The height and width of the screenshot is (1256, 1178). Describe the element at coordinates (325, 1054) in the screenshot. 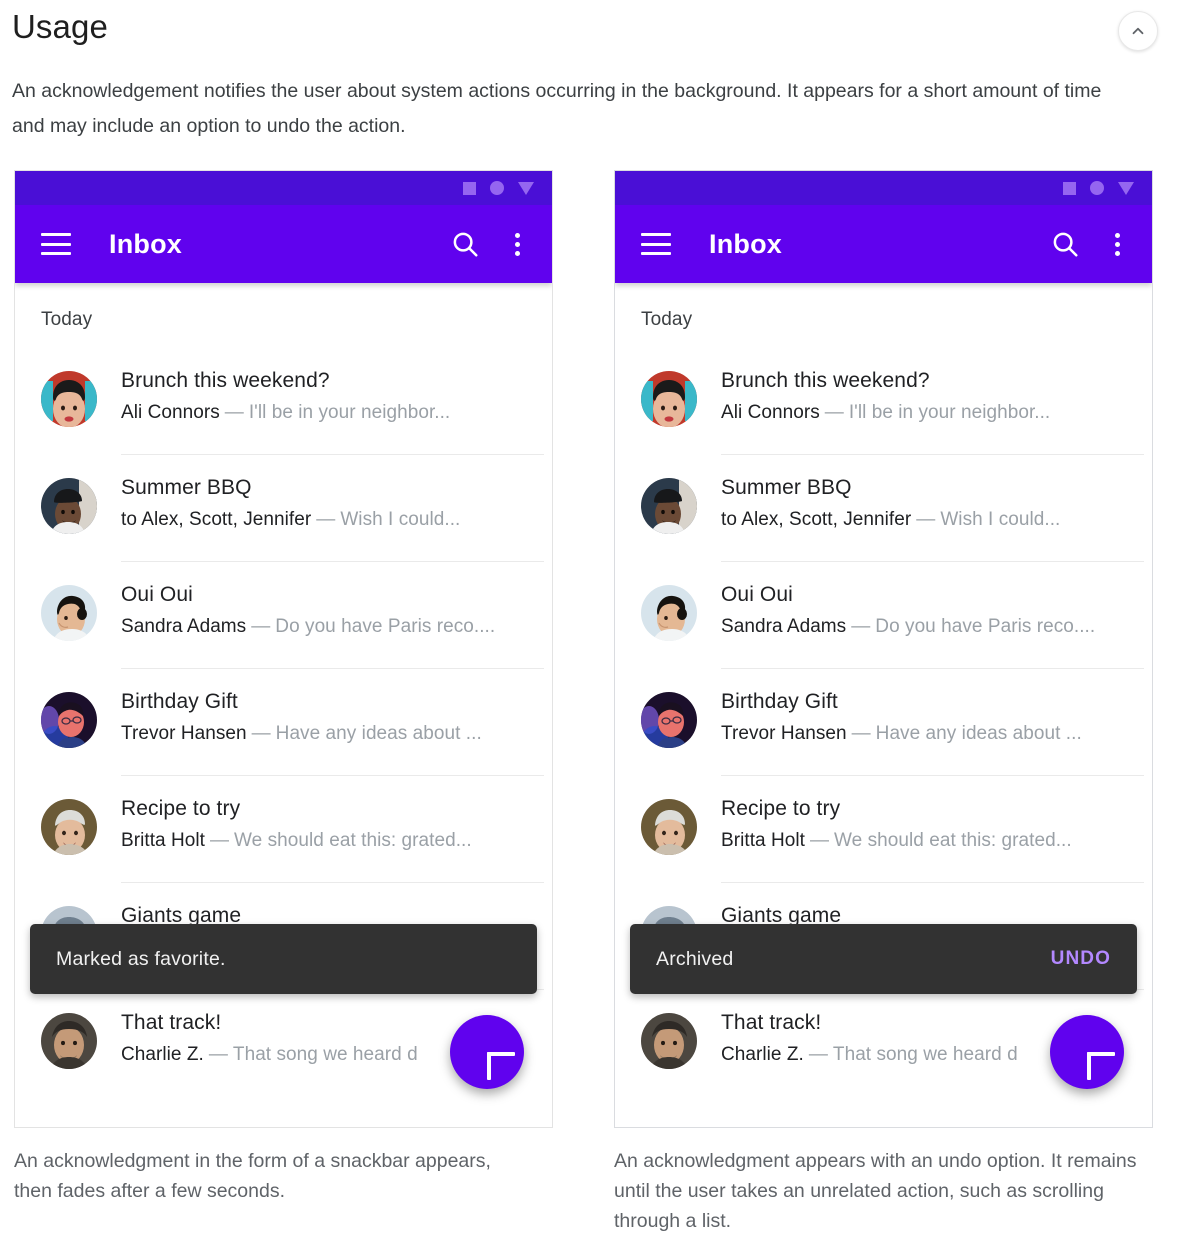

I see `mail-preview: That song we heard d` at that location.